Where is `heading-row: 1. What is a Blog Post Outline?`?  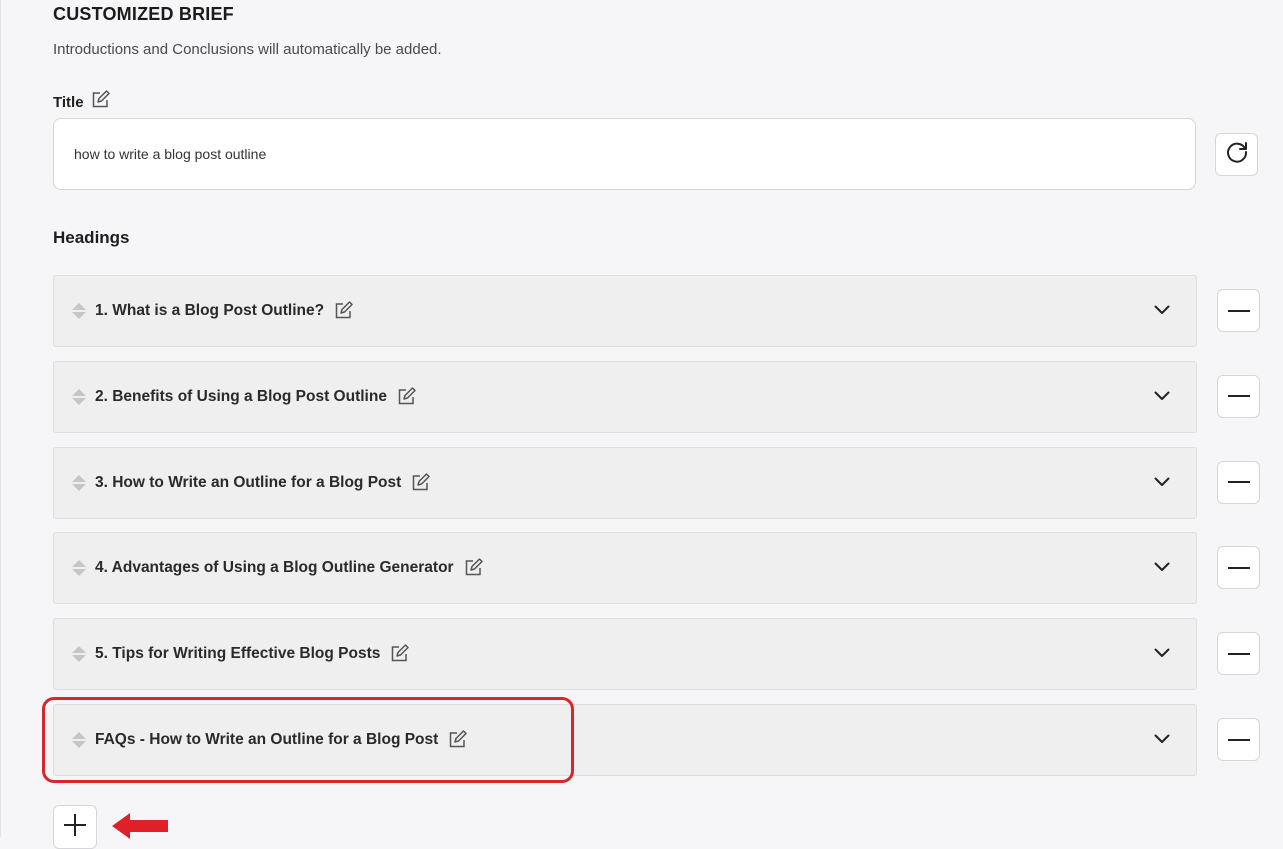 heading-row: 1. What is a Blog Post Outline? is located at coordinates (625, 311).